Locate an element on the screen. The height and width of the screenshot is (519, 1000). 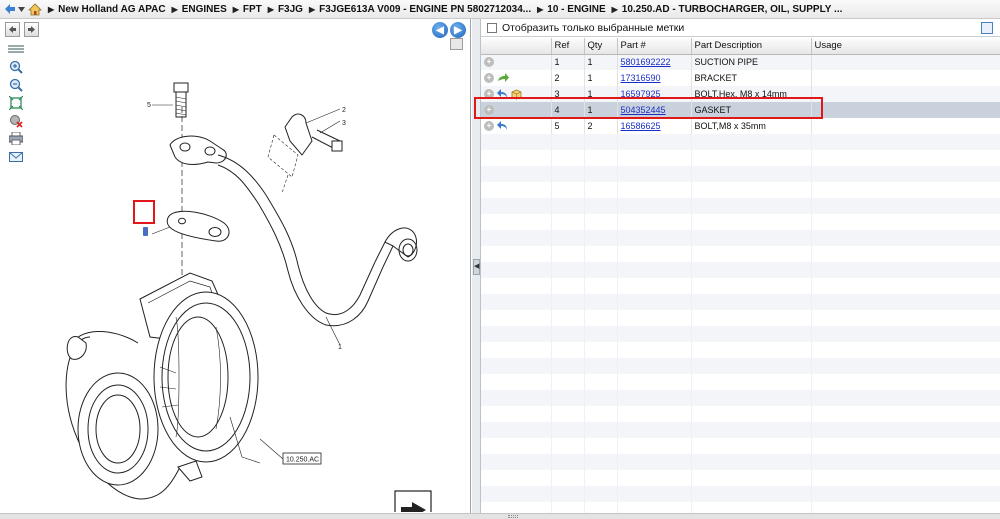
nav-dropdown-icon is located at coordinates (21, 9).